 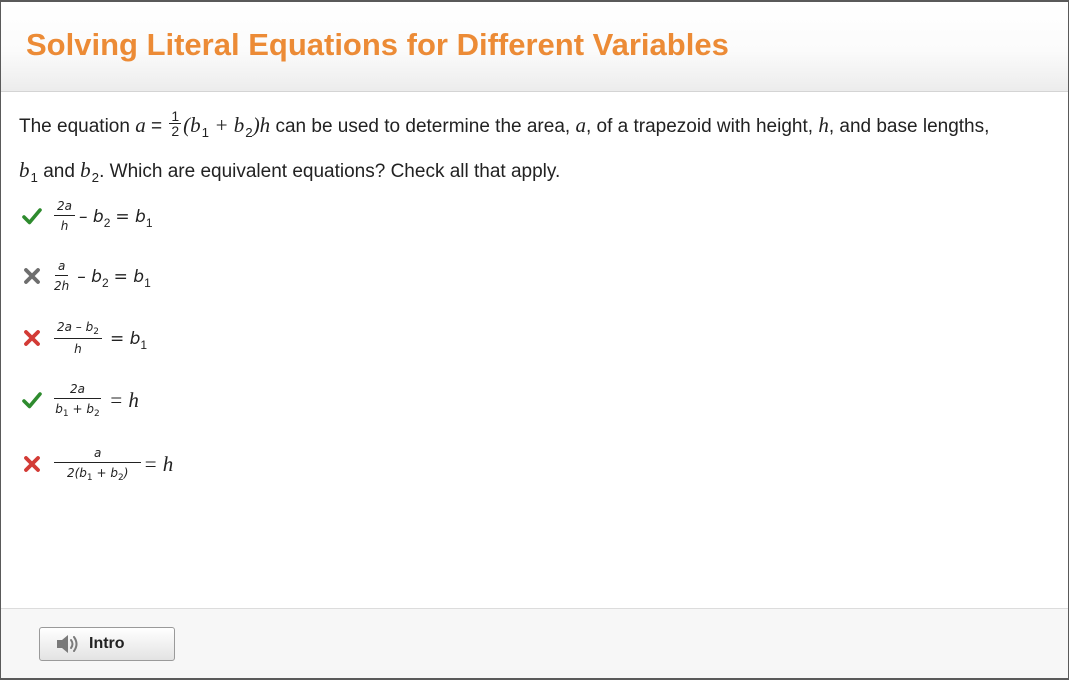 I want to click on fraction-denominator: 2, so click(x=175, y=131).